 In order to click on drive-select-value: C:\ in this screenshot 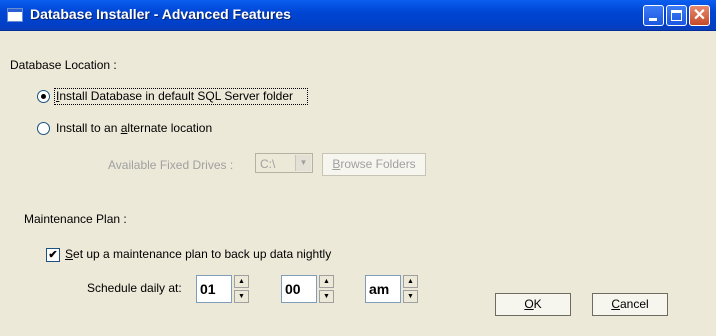, I will do `click(268, 164)`.